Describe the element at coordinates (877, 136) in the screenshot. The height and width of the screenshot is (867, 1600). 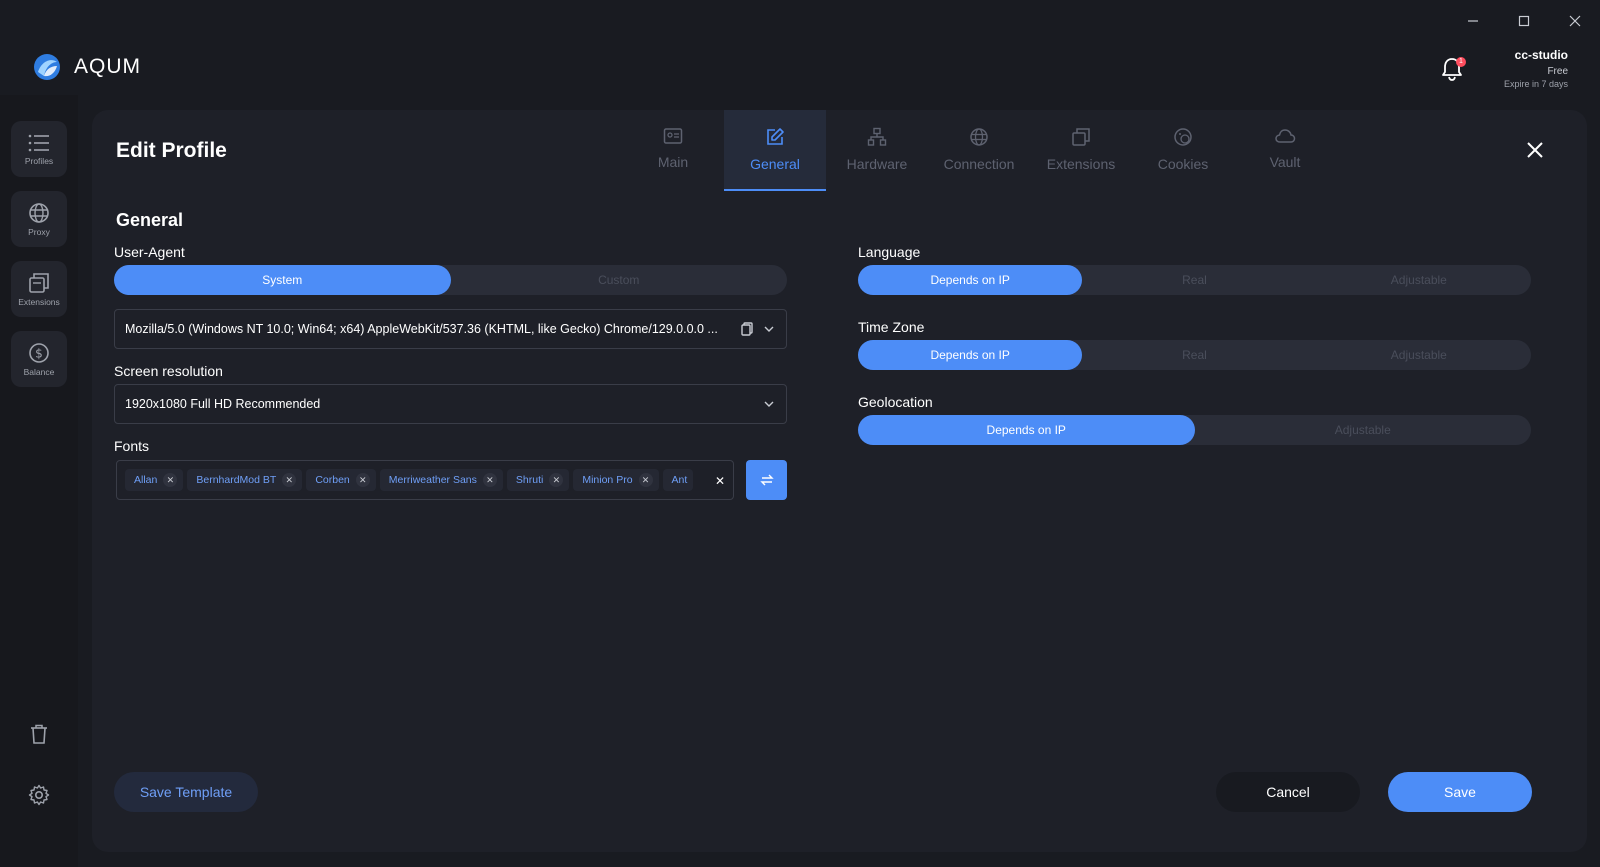
I see `hardware-icon` at that location.